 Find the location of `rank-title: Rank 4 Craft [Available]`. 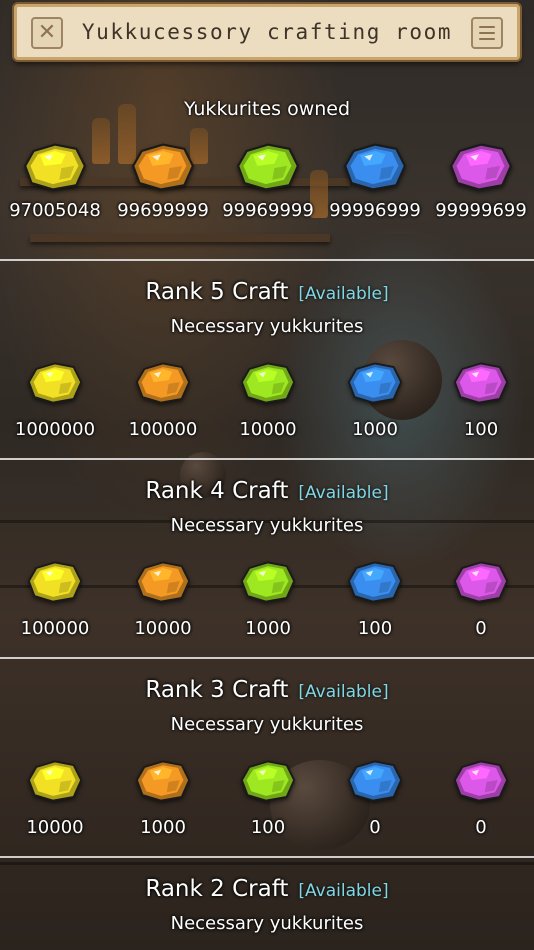

rank-title: Rank 4 Craft [Available] is located at coordinates (267, 491).